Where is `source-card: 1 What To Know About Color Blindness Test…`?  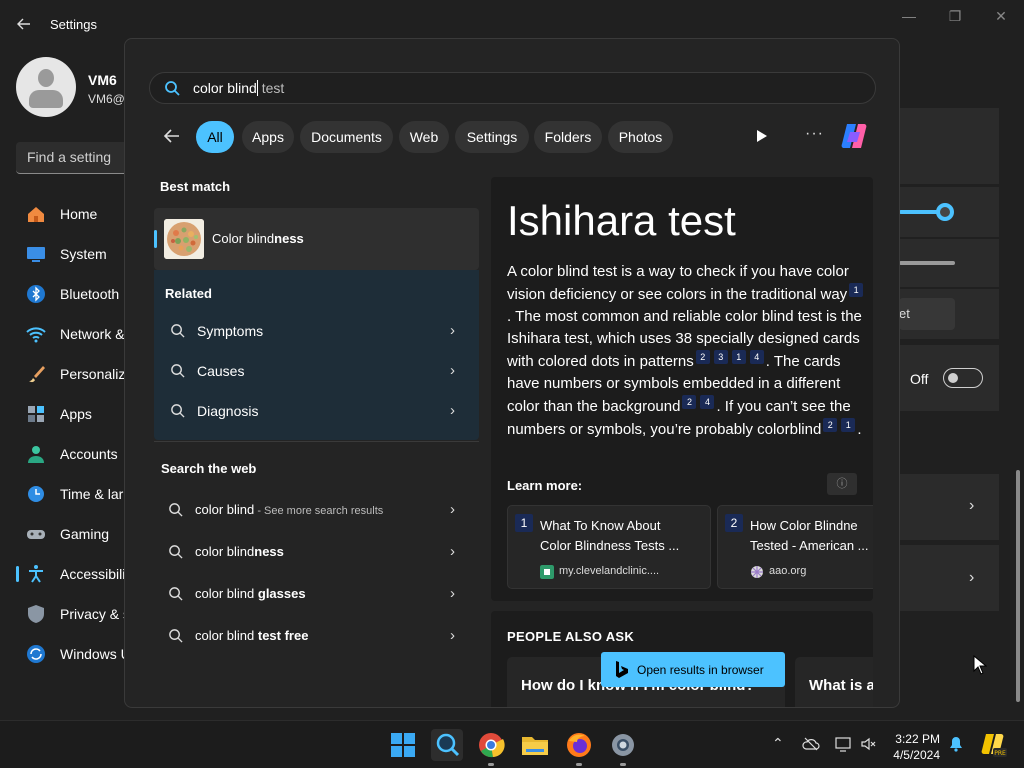 source-card: 1 What To Know About Color Blindness Test… is located at coordinates (609, 547).